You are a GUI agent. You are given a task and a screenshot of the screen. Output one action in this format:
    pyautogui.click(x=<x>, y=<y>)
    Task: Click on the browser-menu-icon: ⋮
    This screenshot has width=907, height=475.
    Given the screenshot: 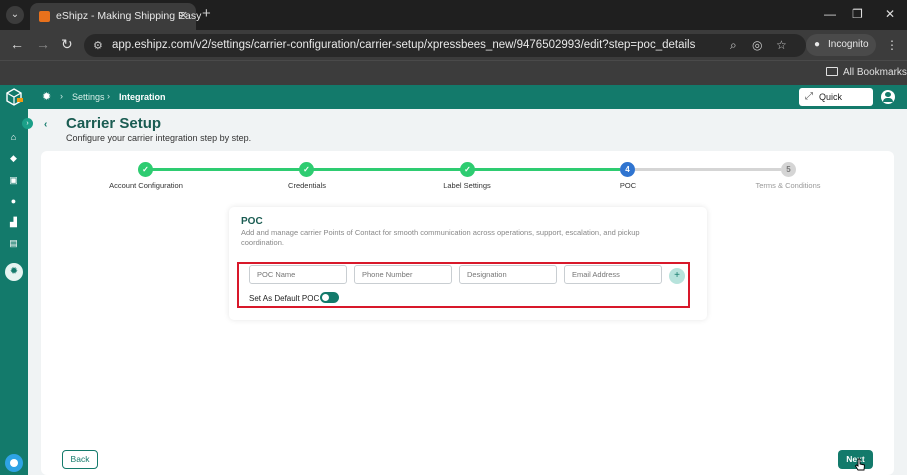 What is the action you would take?
    pyautogui.click(x=892, y=45)
    